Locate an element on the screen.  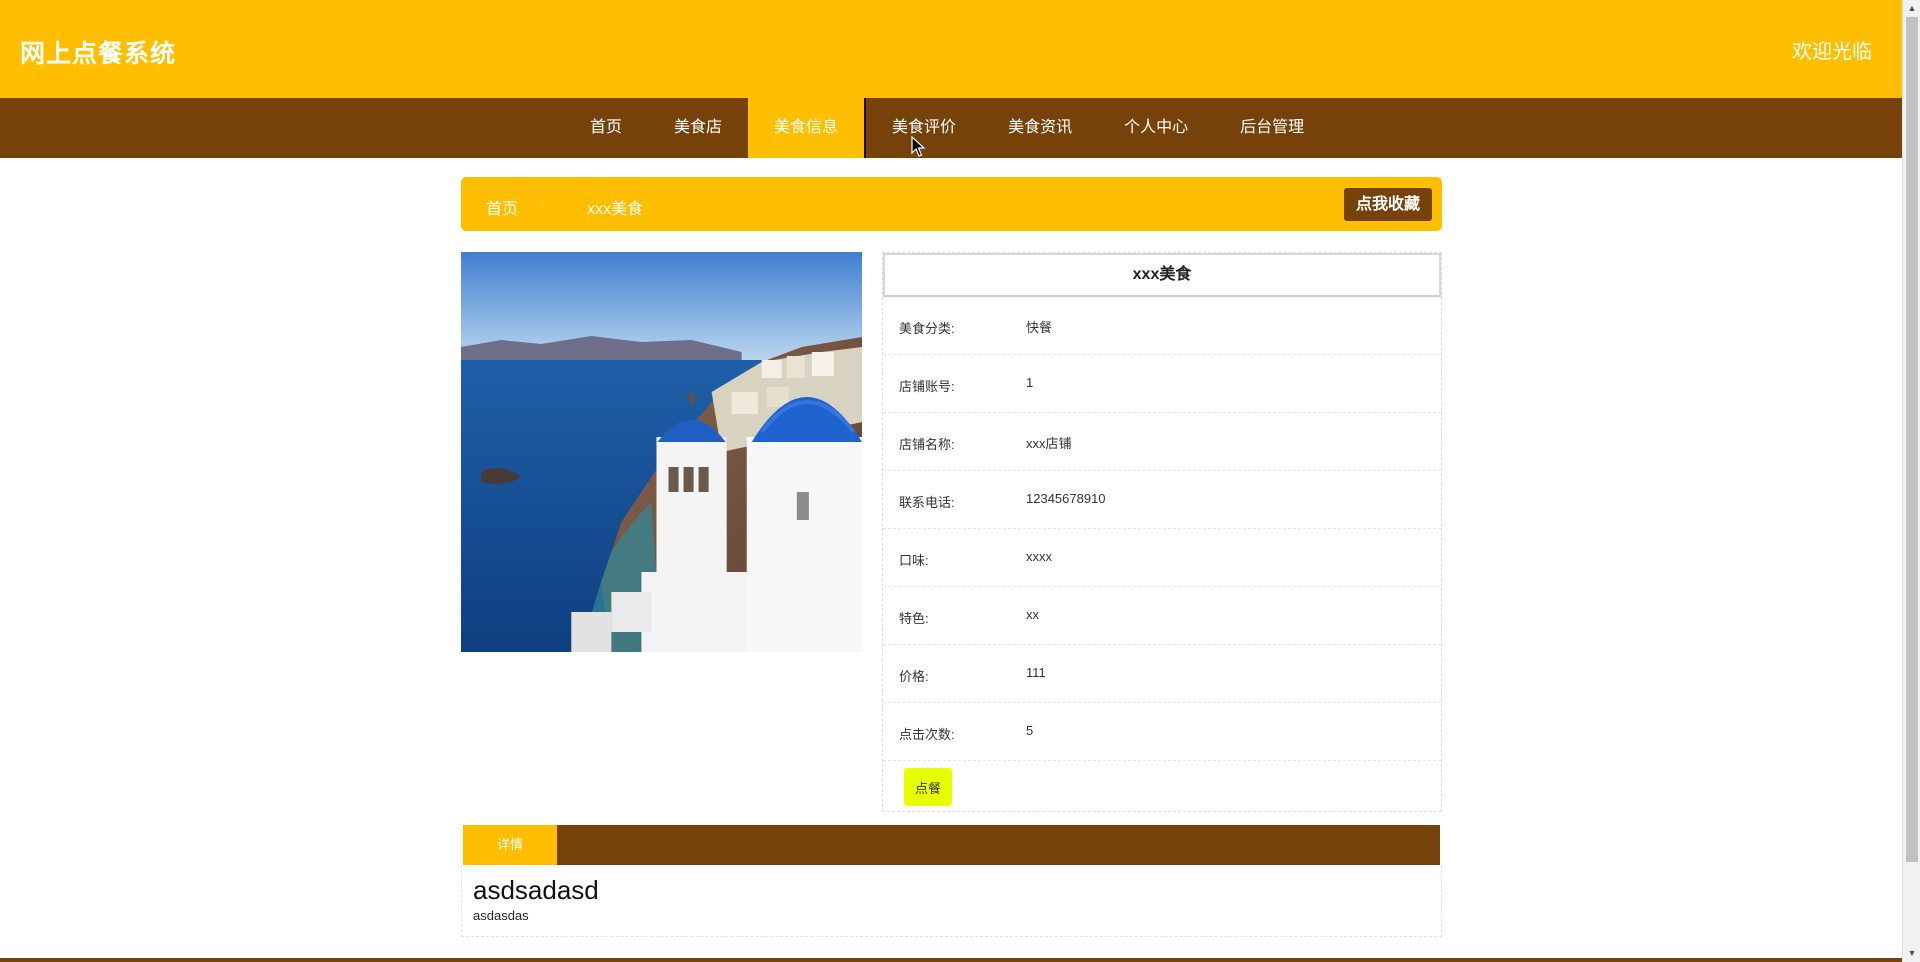
nav-item-food-stores: 美食店 is located at coordinates (698, 128).